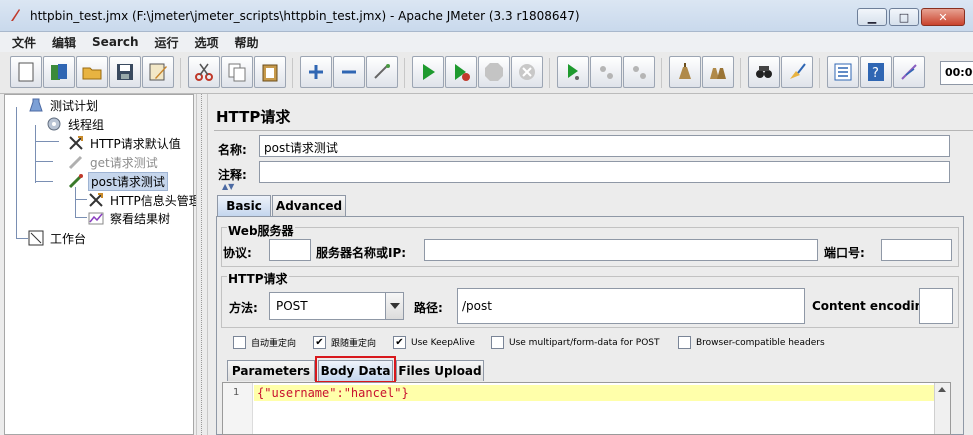 This screenshot has height=435, width=973. What do you see at coordinates (207, 42) in the screenshot?
I see `menu-options: 选项` at bounding box center [207, 42].